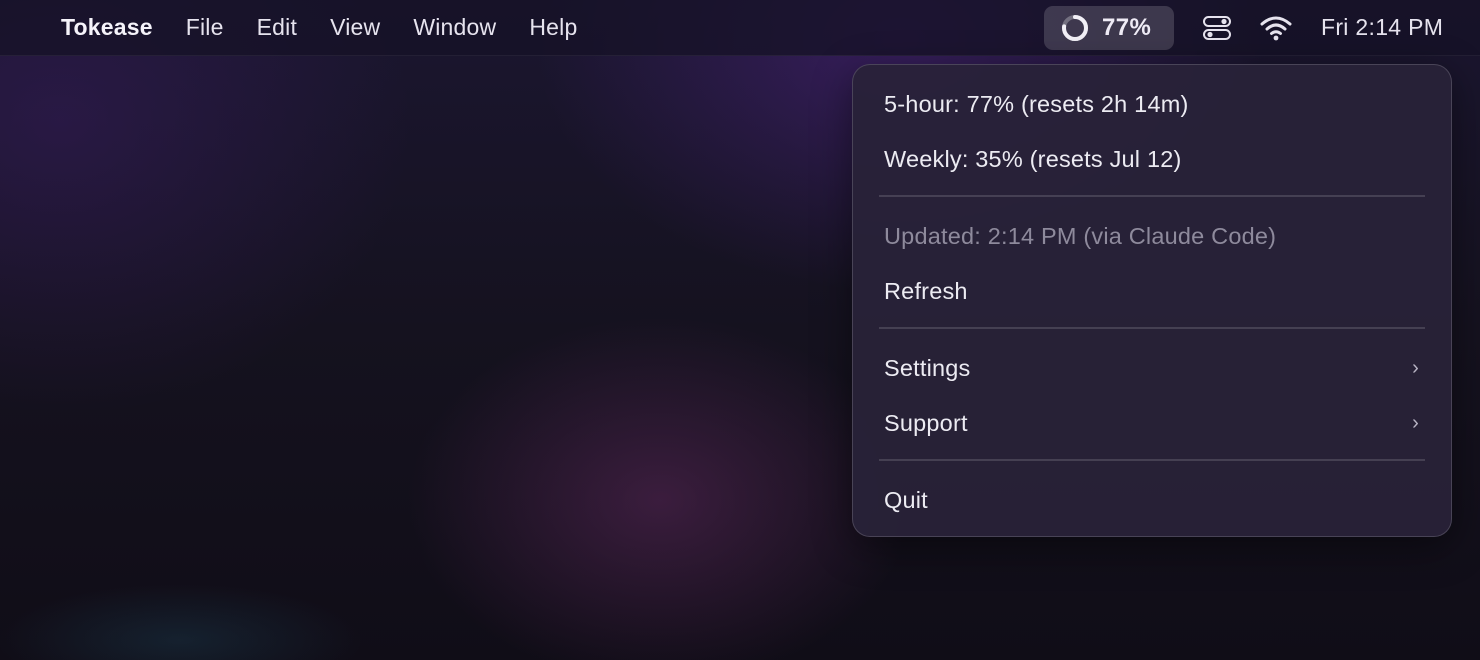 The image size is (1480, 660). Describe the element at coordinates (1075, 28) in the screenshot. I see `usage-ring-icon` at that location.